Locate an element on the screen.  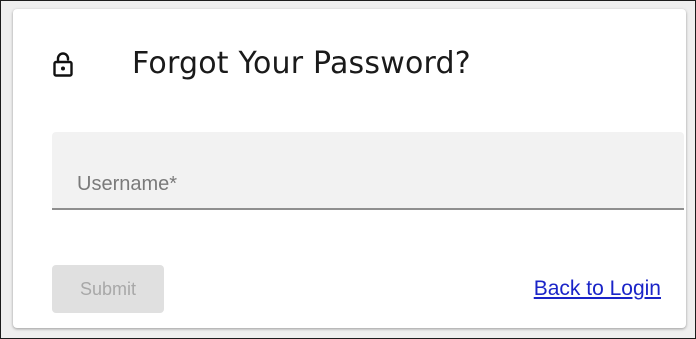
card-header: Forgot Your Password? is located at coordinates (262, 64).